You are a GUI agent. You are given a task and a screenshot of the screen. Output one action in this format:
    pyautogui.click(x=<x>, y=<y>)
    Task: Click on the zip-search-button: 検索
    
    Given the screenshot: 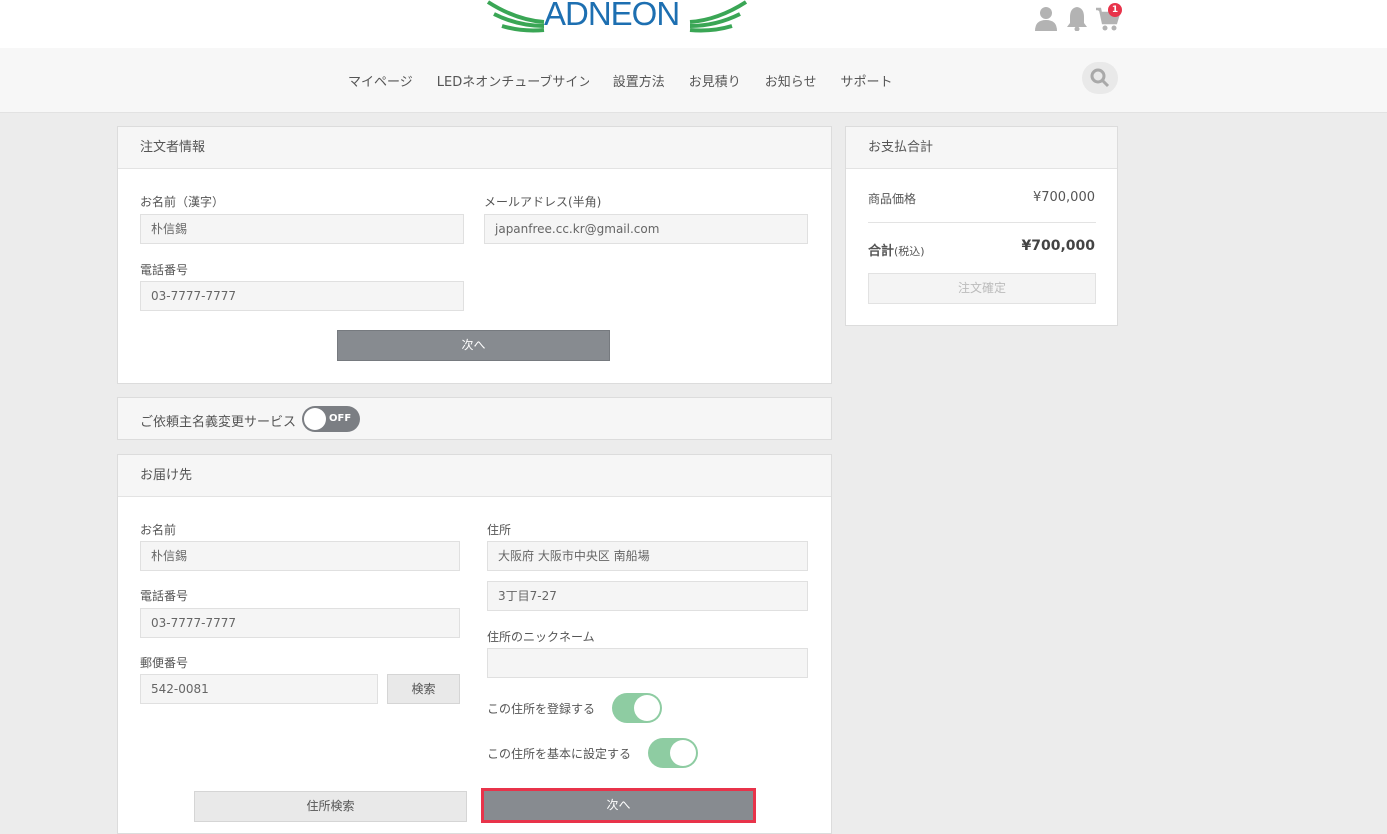 What is the action you would take?
    pyautogui.click(x=423, y=689)
    